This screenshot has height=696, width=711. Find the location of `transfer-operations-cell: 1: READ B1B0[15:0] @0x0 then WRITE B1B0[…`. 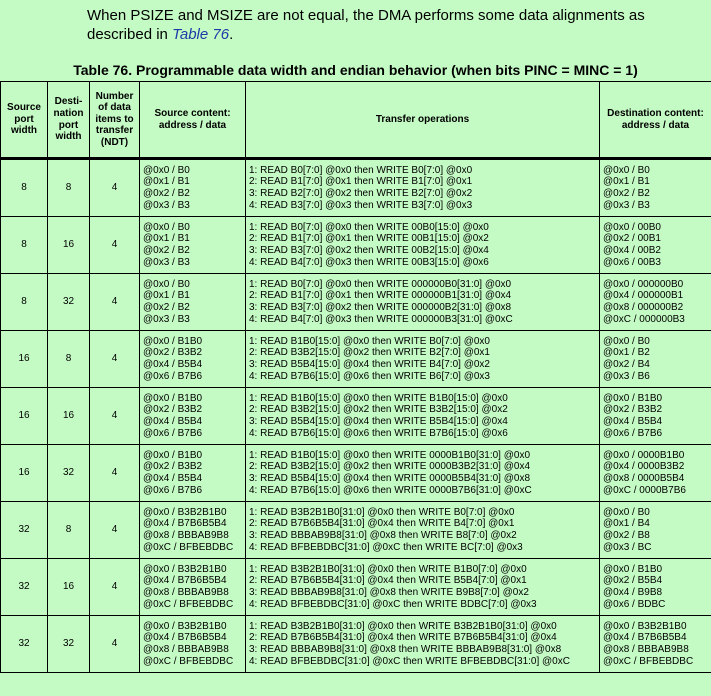

transfer-operations-cell: 1: READ B1B0[15:0] @0x0 then WRITE B1B0[… is located at coordinates (422, 416).